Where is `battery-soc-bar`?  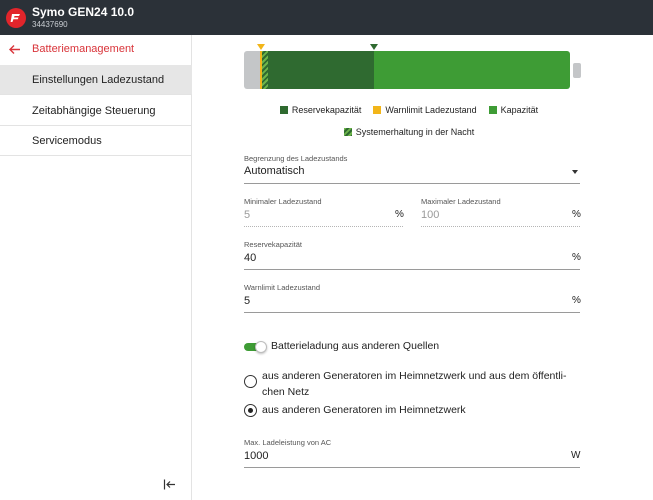
battery-soc-bar is located at coordinates (412, 67).